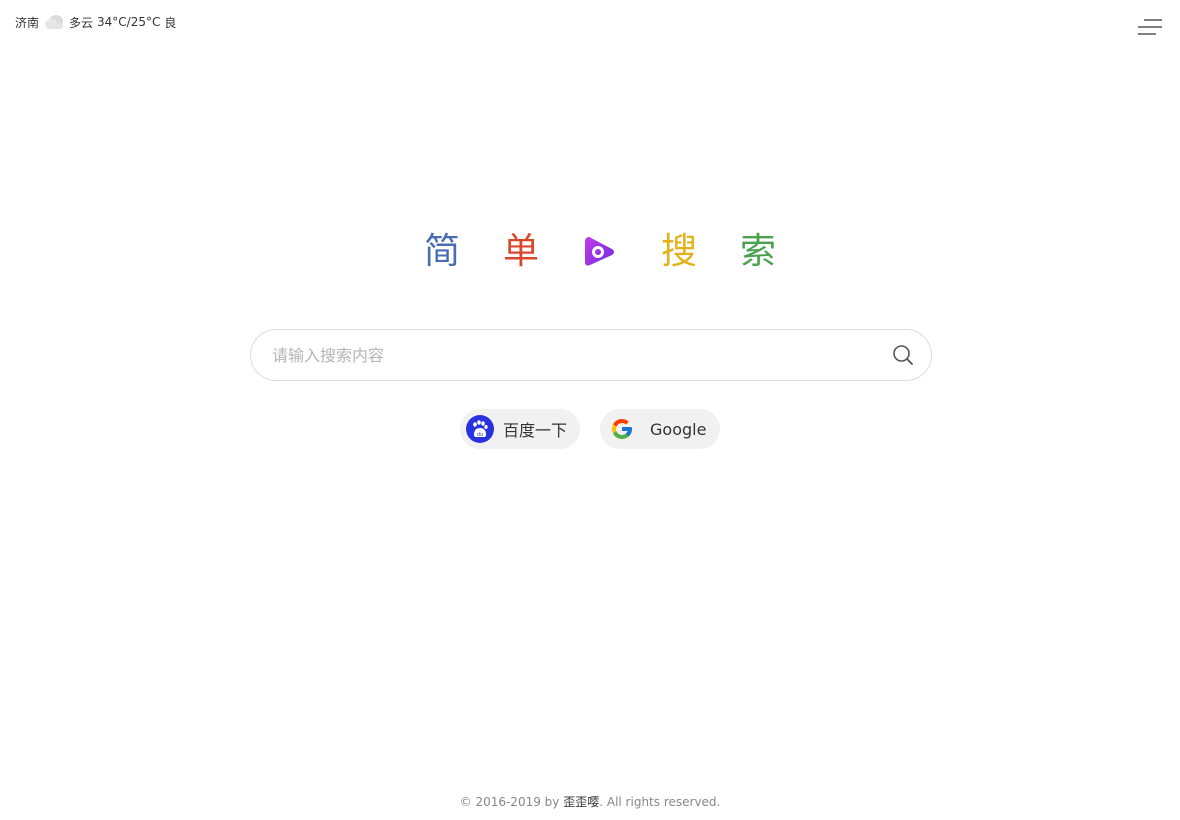 This screenshot has width=1180, height=820. I want to click on search-box, so click(591, 355).